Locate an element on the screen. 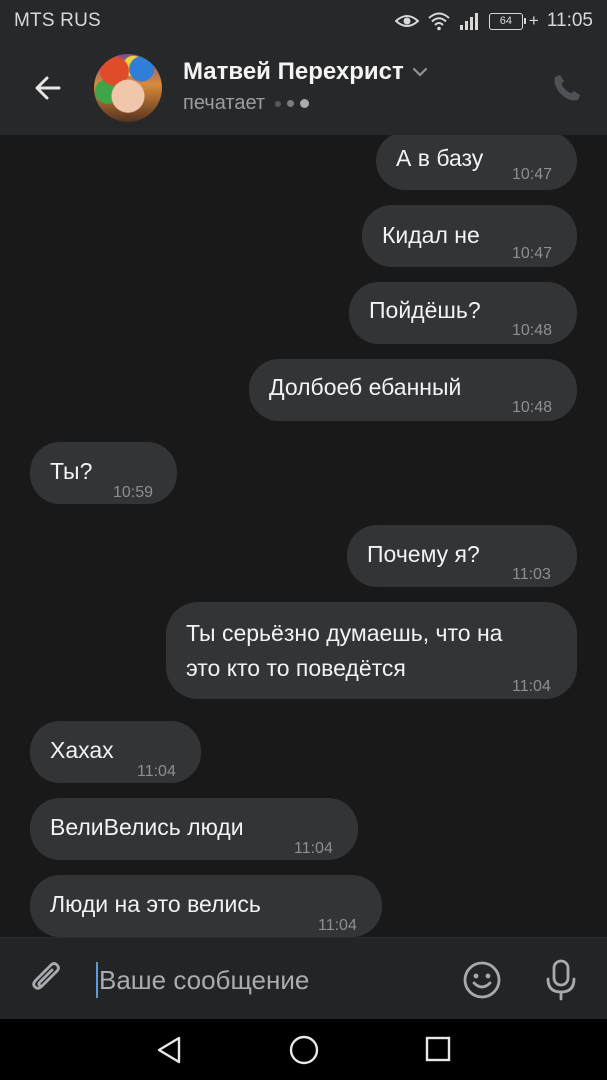 This screenshot has height=1080, width=607. call-button is located at coordinates (567, 88).